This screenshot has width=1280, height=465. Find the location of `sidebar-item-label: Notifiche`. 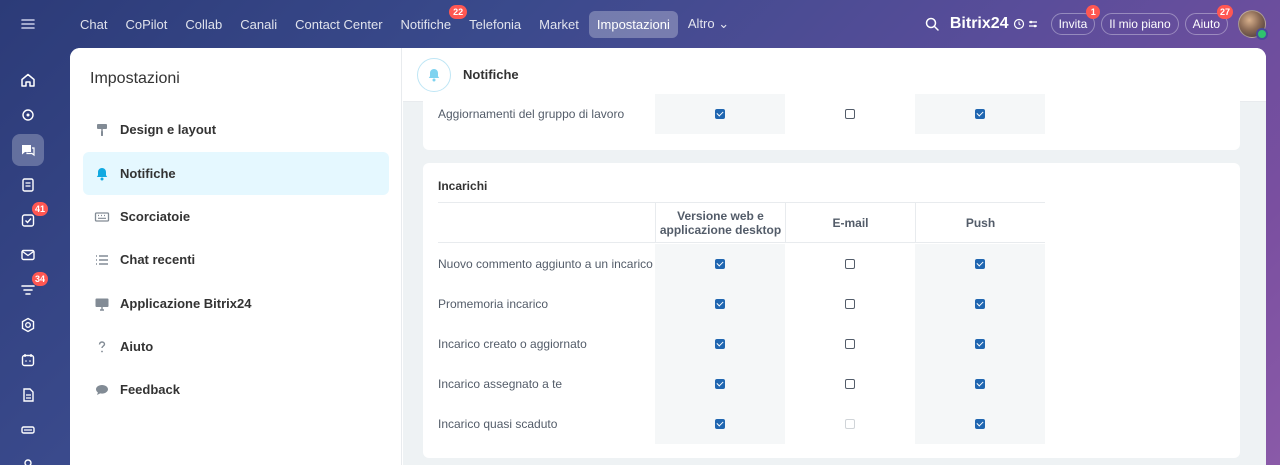

sidebar-item-label: Notifiche is located at coordinates (148, 173).